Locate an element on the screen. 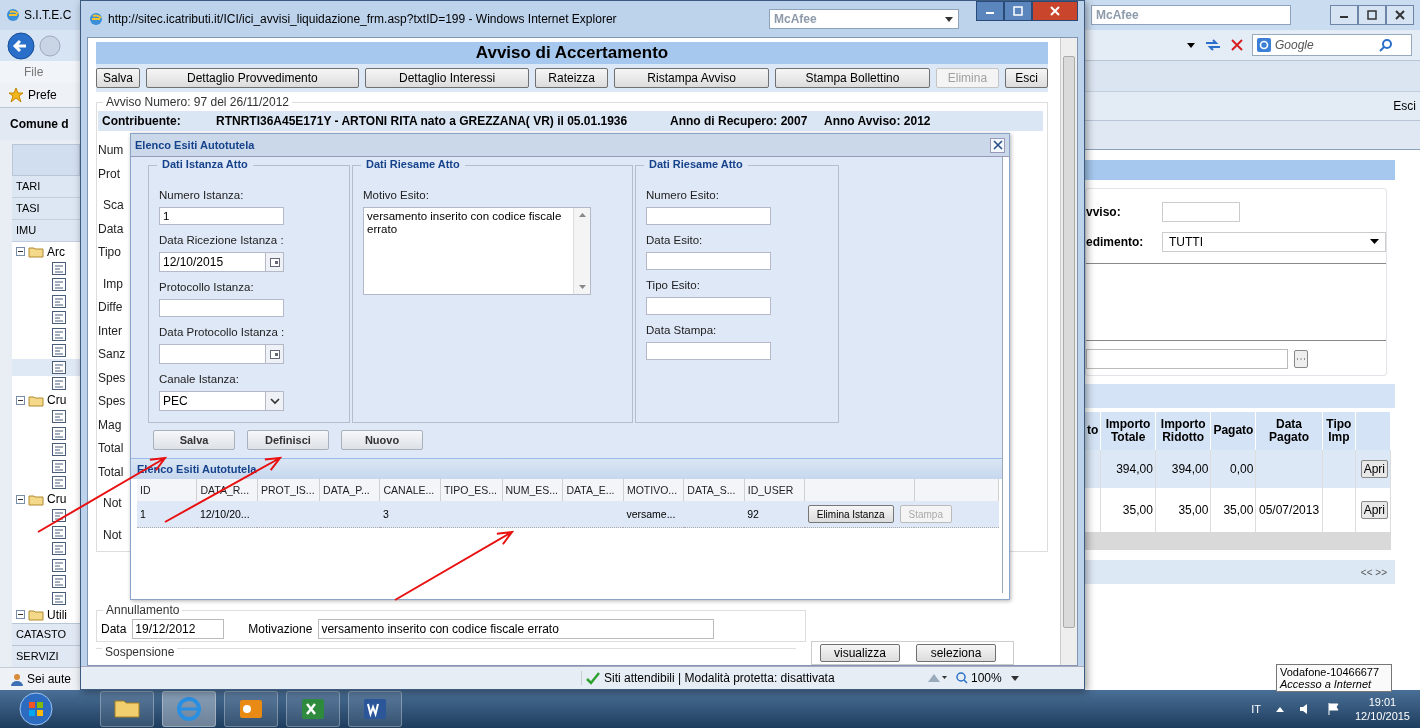 The width and height of the screenshot is (1420, 728). column-header: Tipo Imp is located at coordinates (1339, 431).